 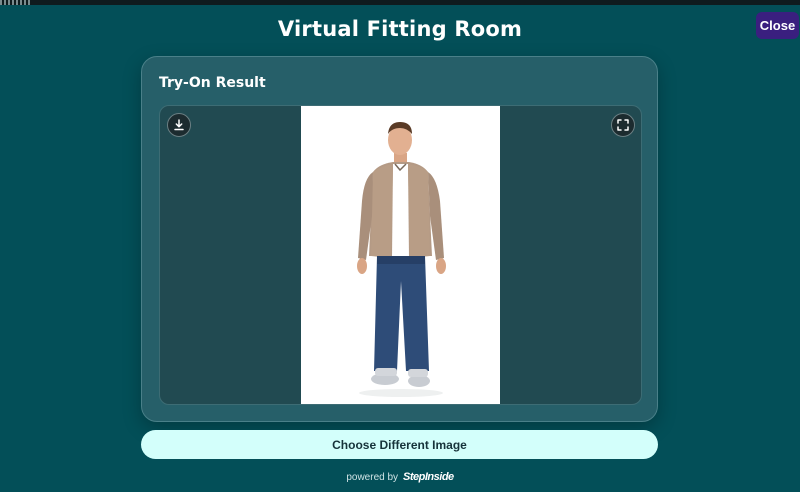 What do you see at coordinates (400, 477) in the screenshot?
I see `powered-by-footer: powered by StepInside` at bounding box center [400, 477].